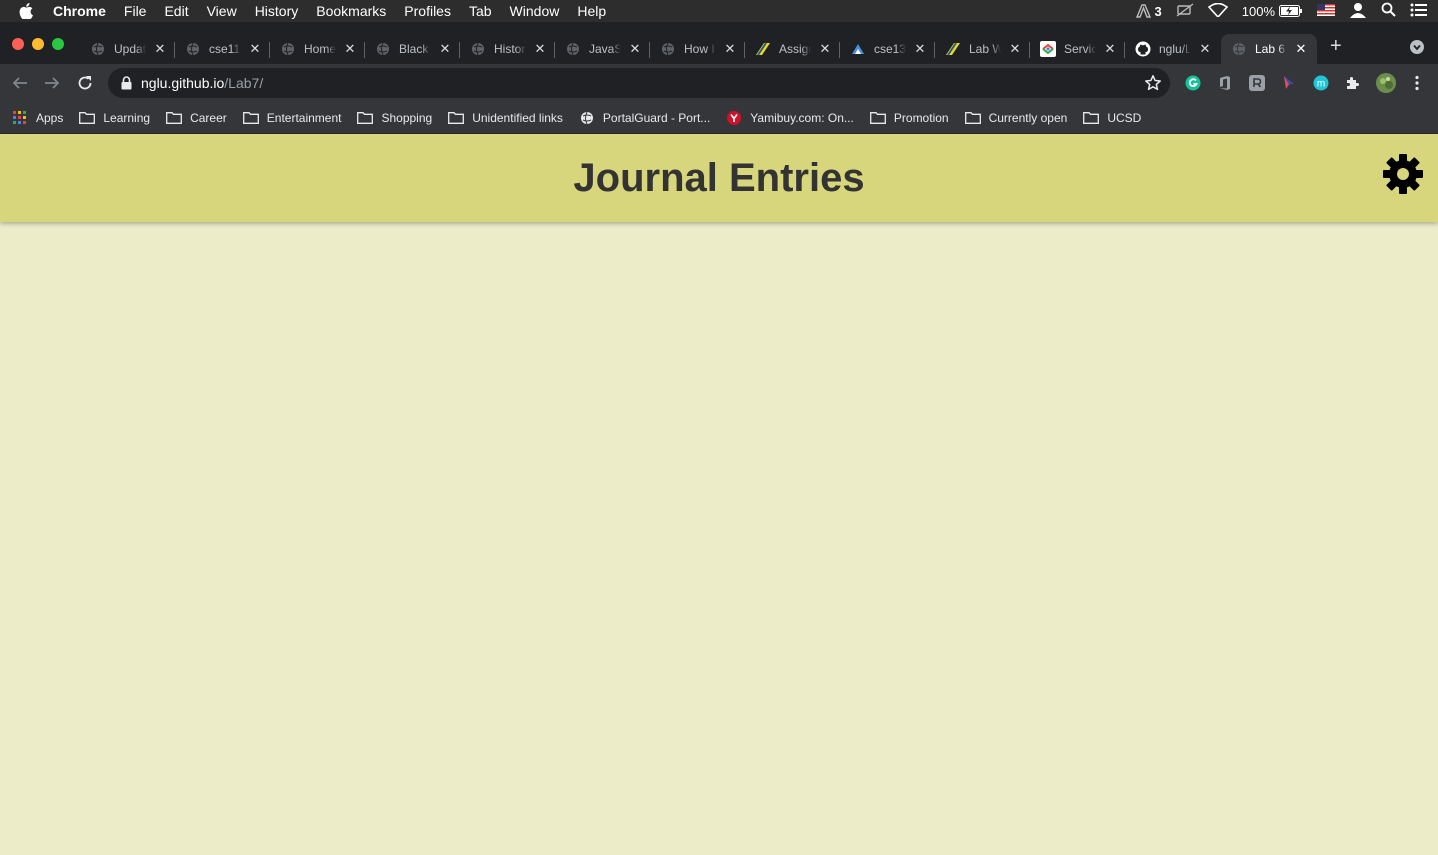  I want to click on pointer-extension-icon, so click(1289, 83).